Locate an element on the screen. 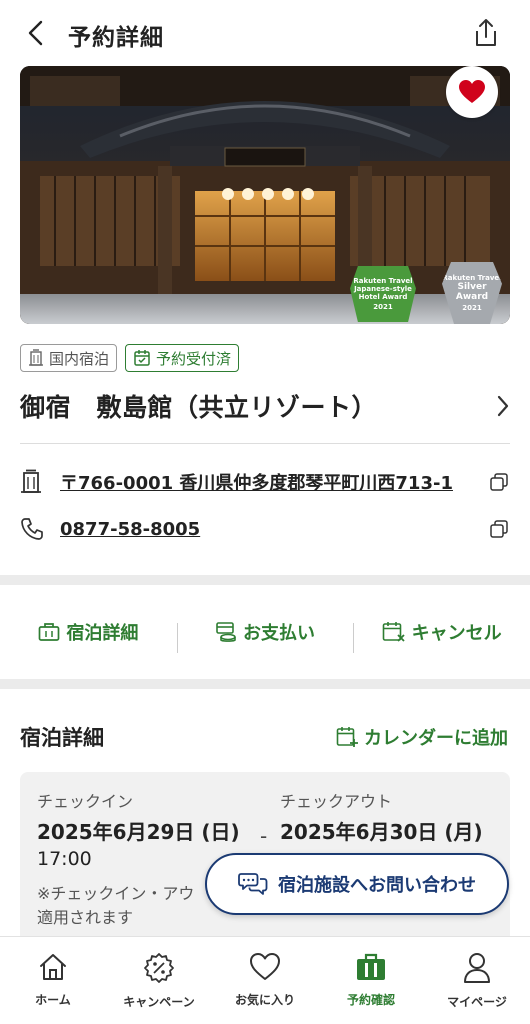 The width and height of the screenshot is (530, 1024). tab-mypage: マイページ is located at coordinates (477, 980).